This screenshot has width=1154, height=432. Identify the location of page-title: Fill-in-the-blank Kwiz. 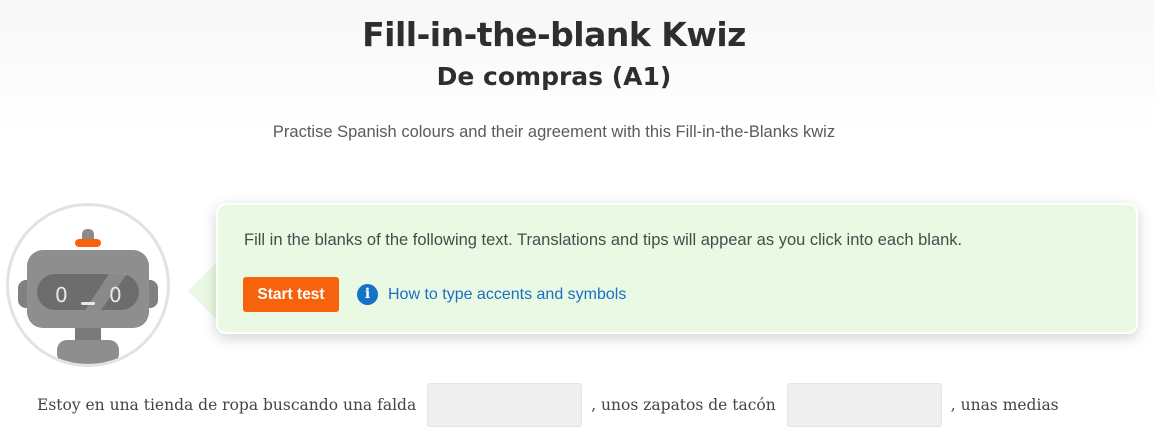
(554, 34).